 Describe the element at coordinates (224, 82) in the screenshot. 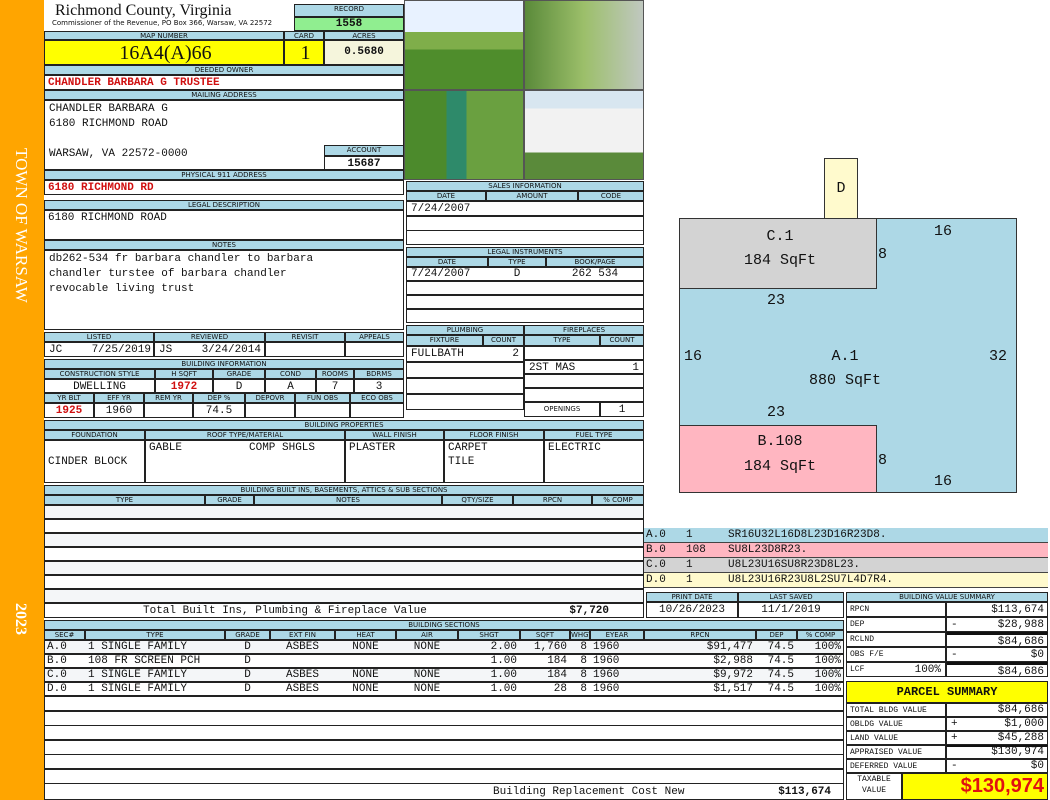

I see `deeded-owner-value: CHANDLER BARBARA G TRUSTEE` at that location.